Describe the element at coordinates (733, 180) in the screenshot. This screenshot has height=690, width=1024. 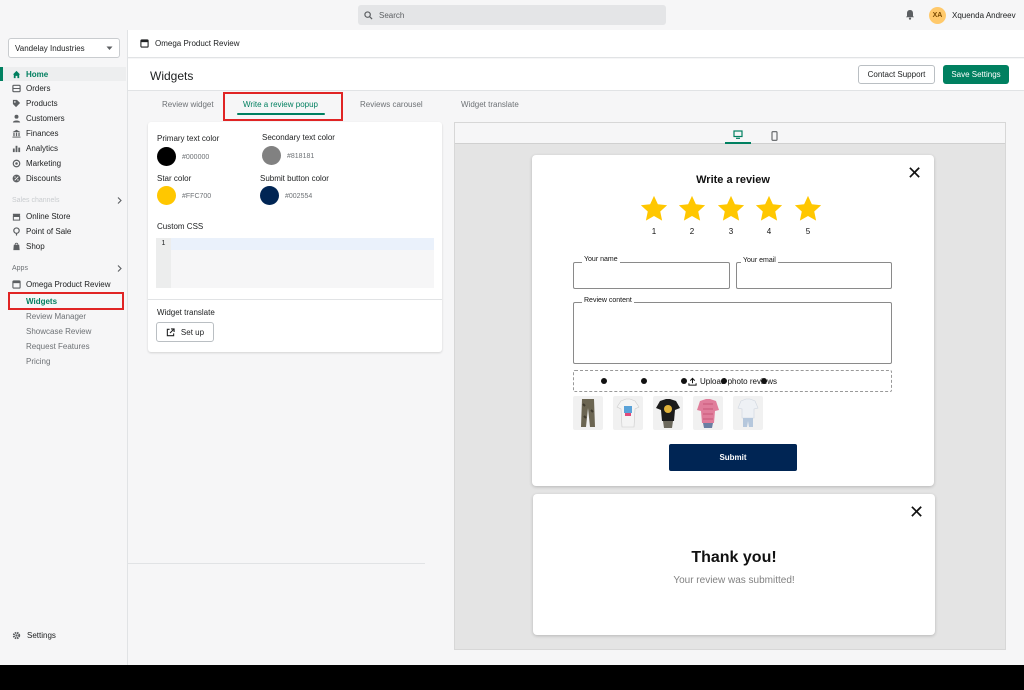
I see `review-popup-title: Write a review` at that location.